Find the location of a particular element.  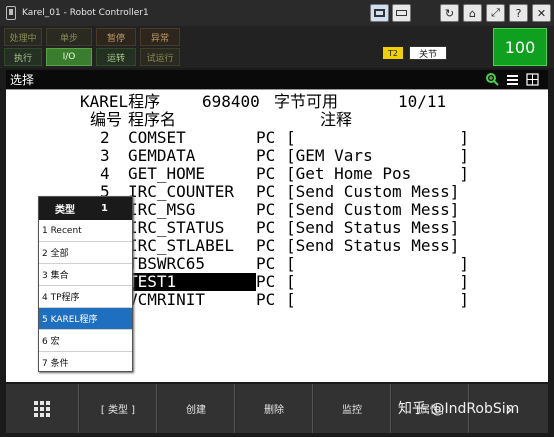

program-name: IRC_STLABEL is located at coordinates (181, 245).